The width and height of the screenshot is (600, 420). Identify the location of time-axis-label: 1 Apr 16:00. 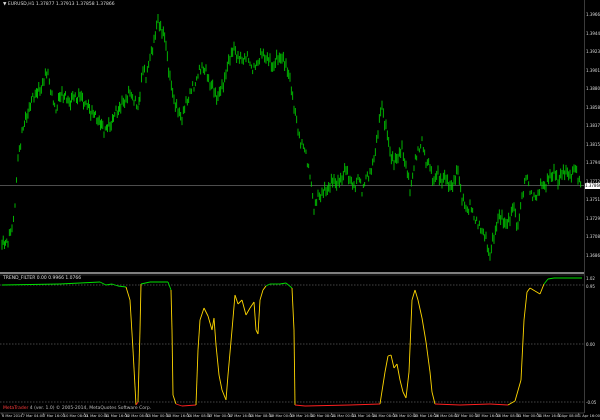
(589, 416).